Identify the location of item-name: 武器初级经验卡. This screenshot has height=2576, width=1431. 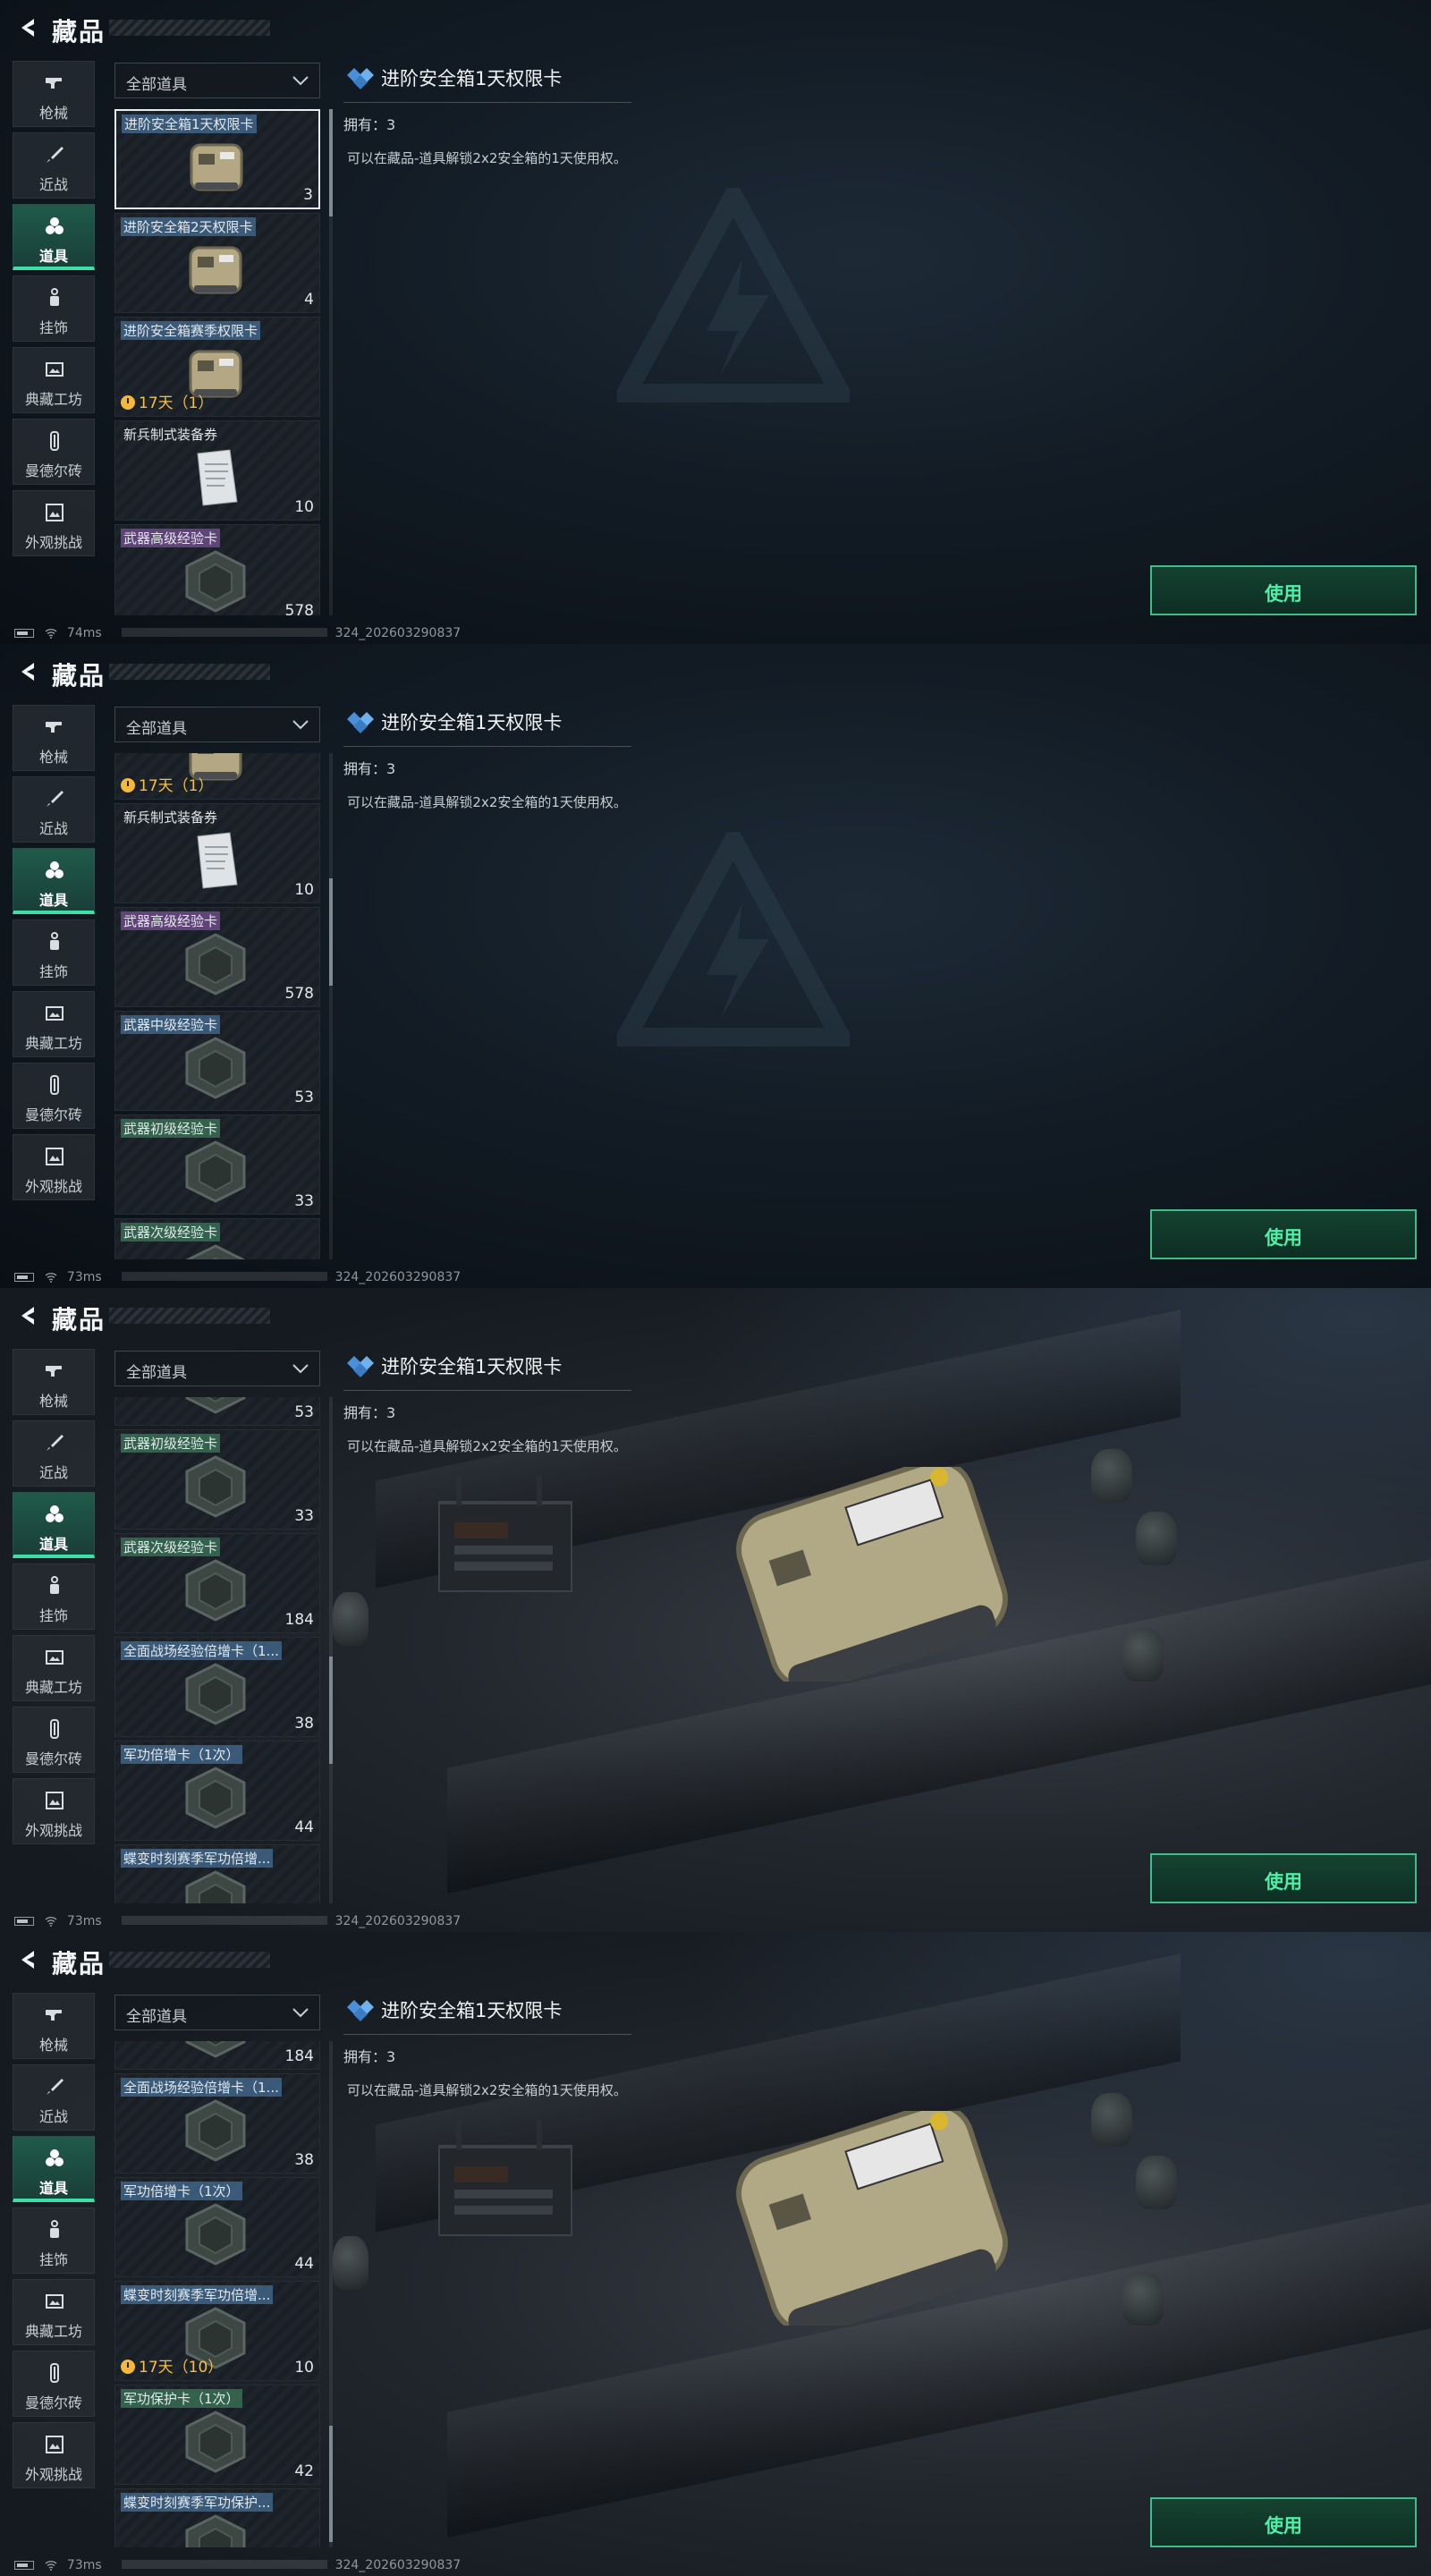
(171, 1128).